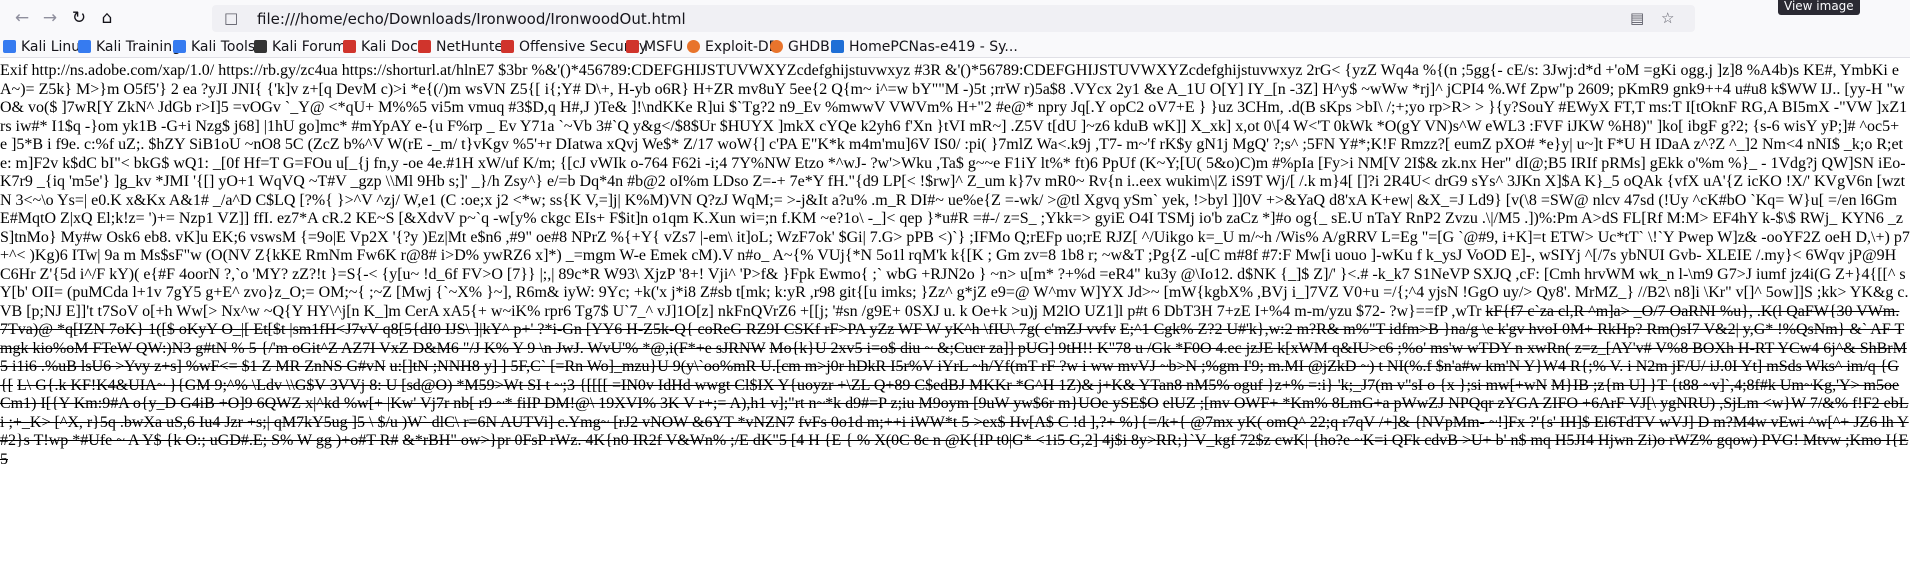  I want to click on msfu-icon, so click(632, 46).